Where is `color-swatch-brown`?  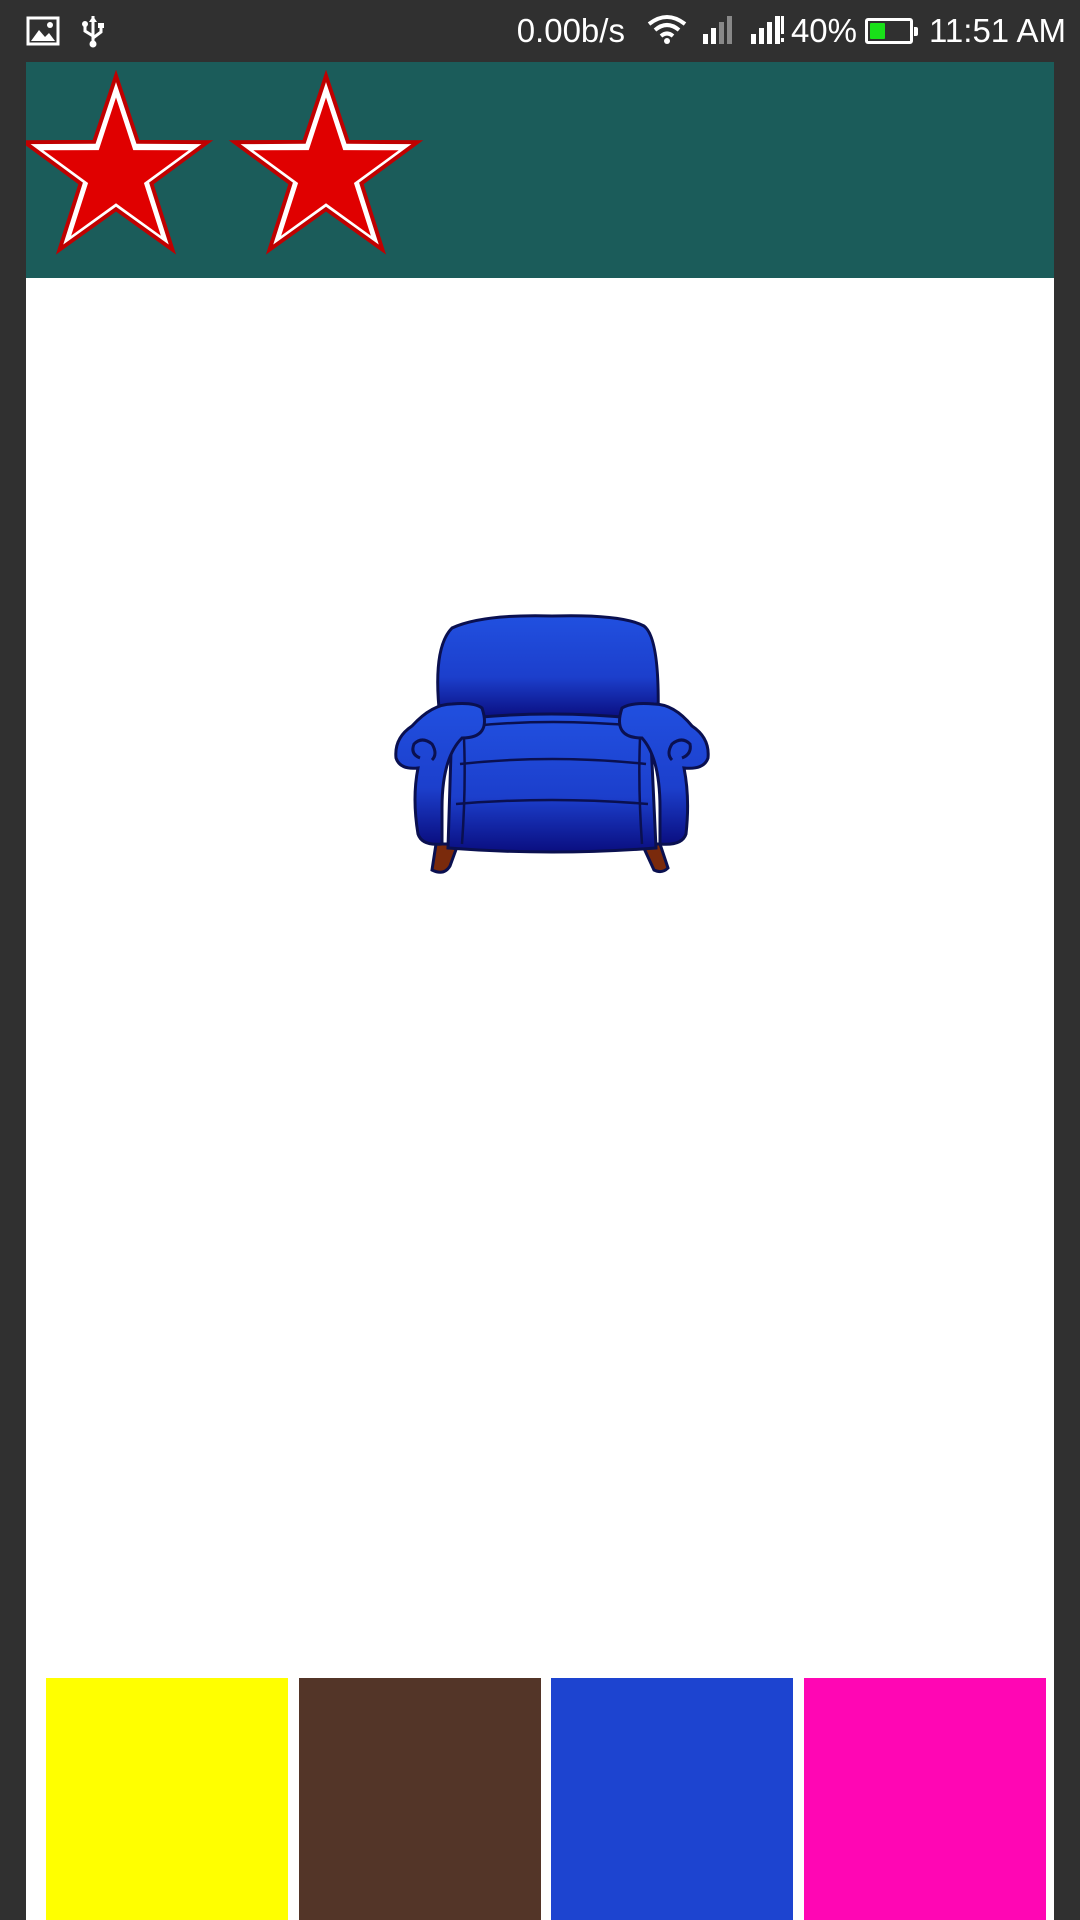
color-swatch-brown is located at coordinates (419, 1799).